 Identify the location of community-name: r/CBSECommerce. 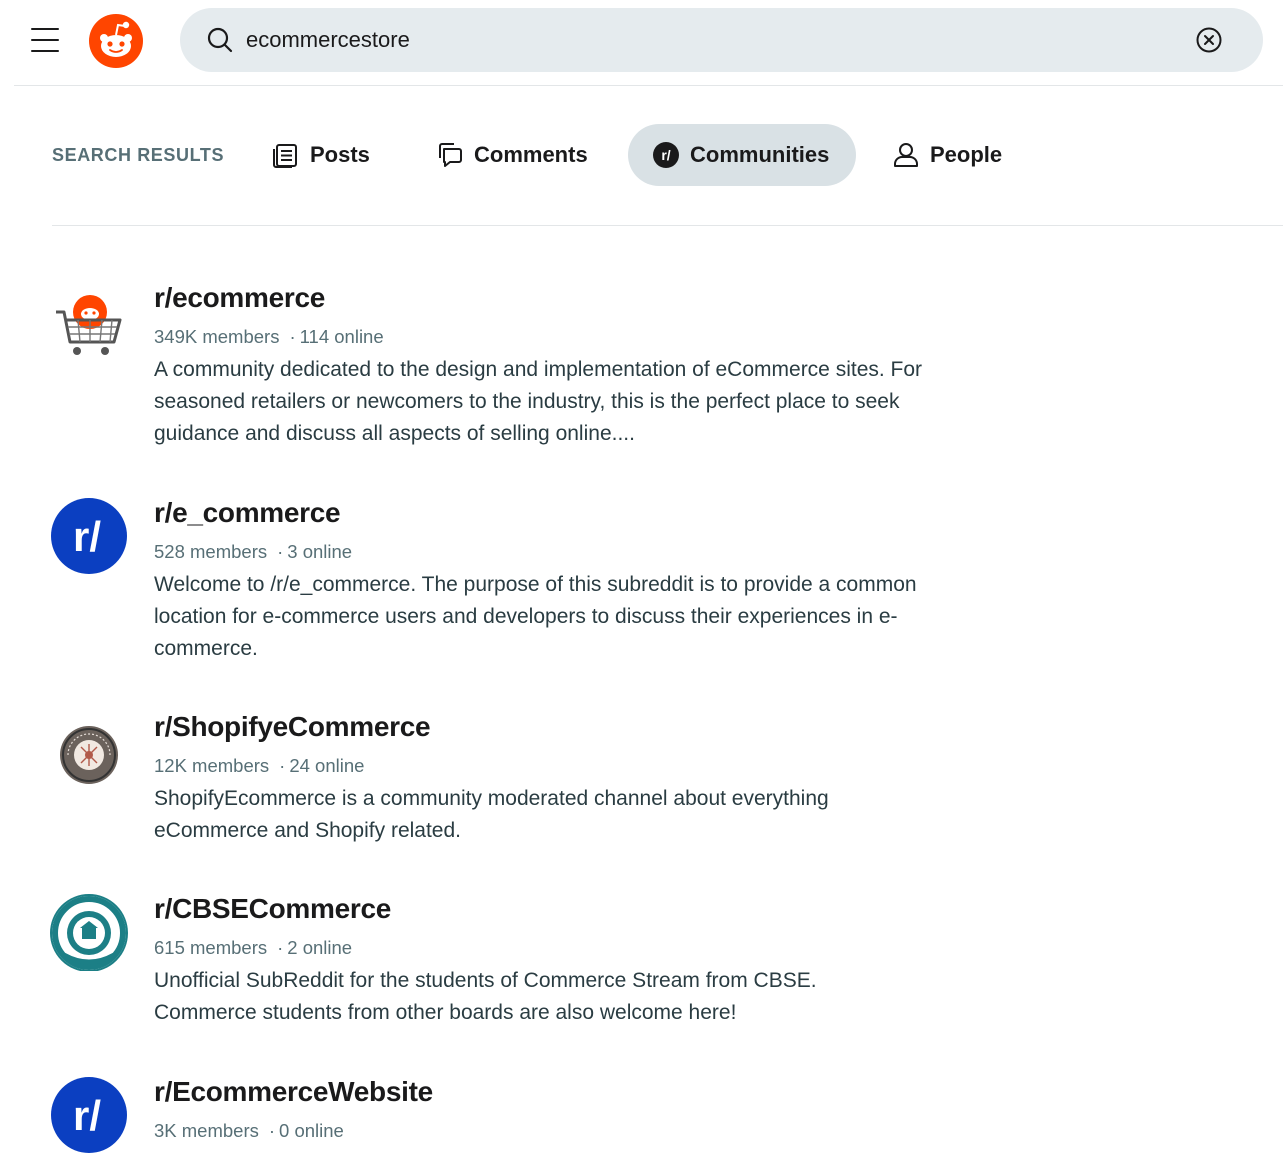
(272, 909).